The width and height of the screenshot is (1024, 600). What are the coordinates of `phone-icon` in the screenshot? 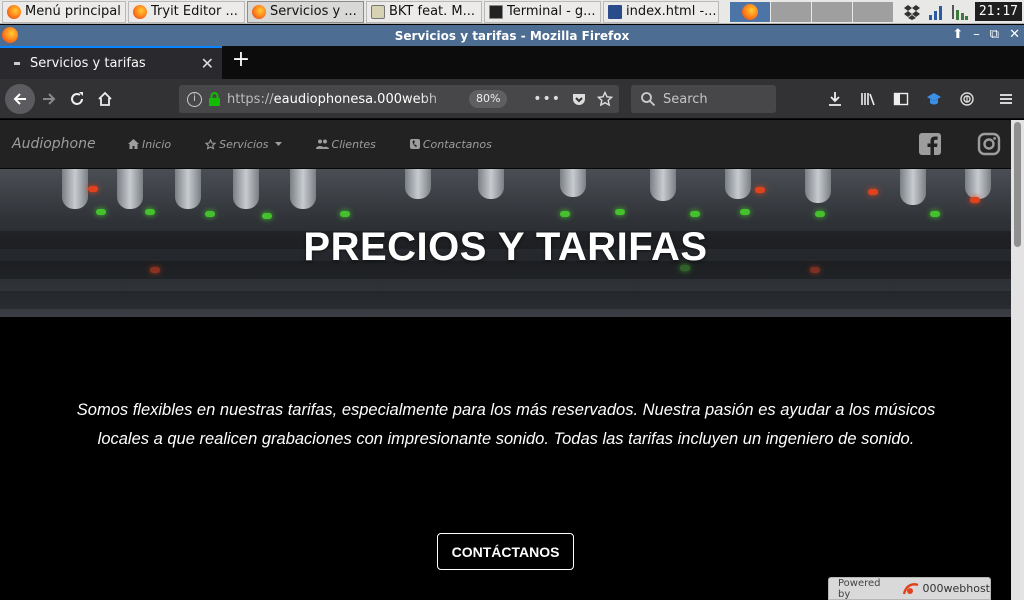 It's located at (414, 144).